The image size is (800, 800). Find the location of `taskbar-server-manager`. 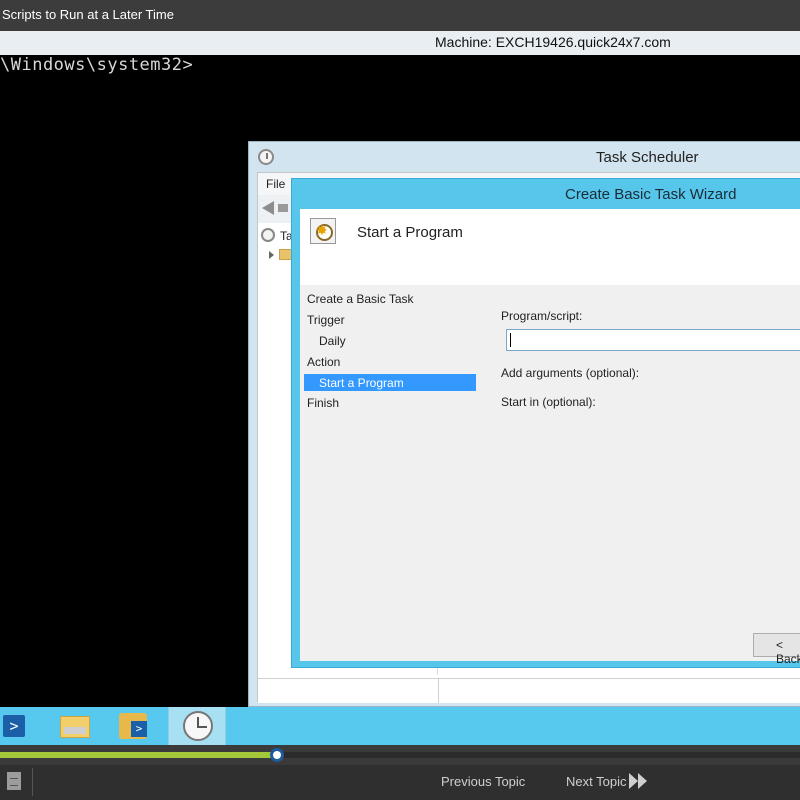

taskbar-server-manager is located at coordinates (135, 726).